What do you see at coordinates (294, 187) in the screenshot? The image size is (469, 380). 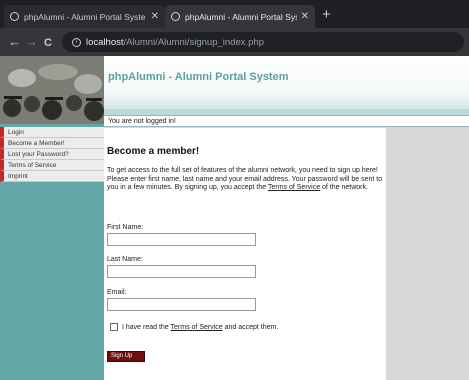 I see `terms-of-service-link: Terms of Service` at bounding box center [294, 187].